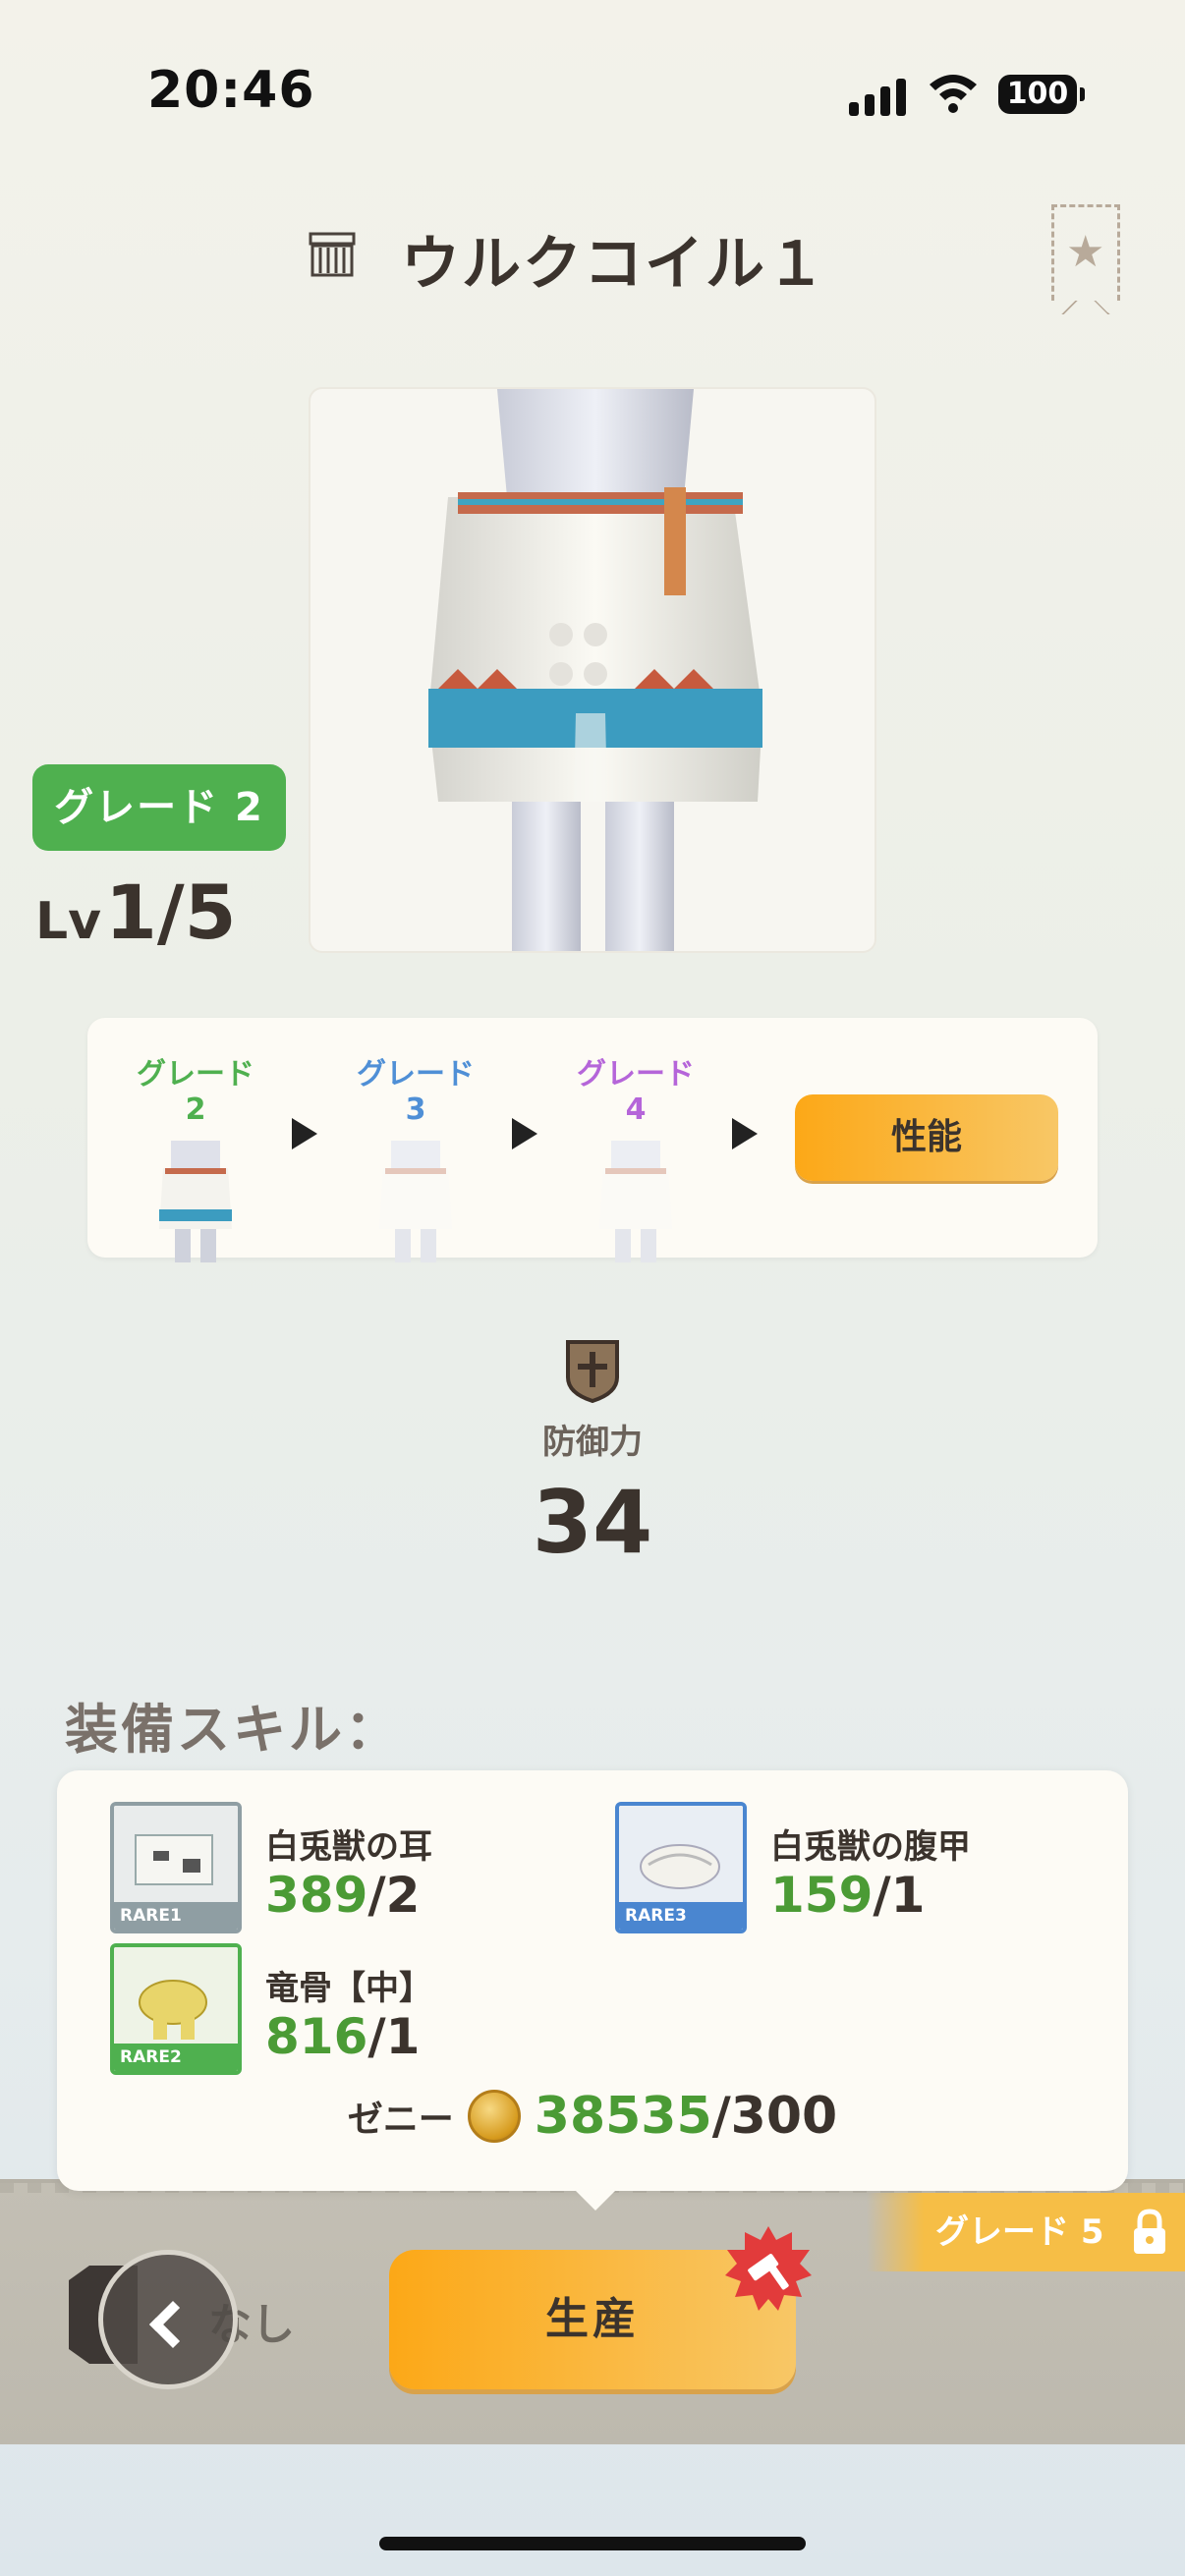 The height and width of the screenshot is (2576, 1185). Describe the element at coordinates (592, 1371) in the screenshot. I see `defense-shield-icon` at that location.